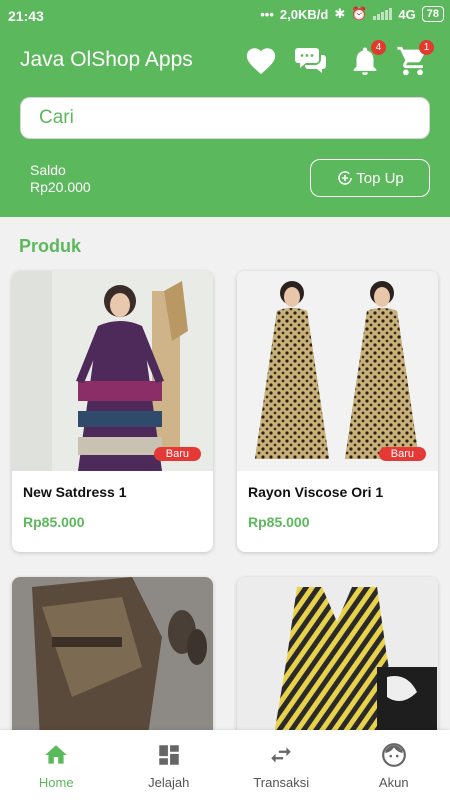 This screenshot has width=450, height=800. I want to click on nav-akun: Akun, so click(394, 765).